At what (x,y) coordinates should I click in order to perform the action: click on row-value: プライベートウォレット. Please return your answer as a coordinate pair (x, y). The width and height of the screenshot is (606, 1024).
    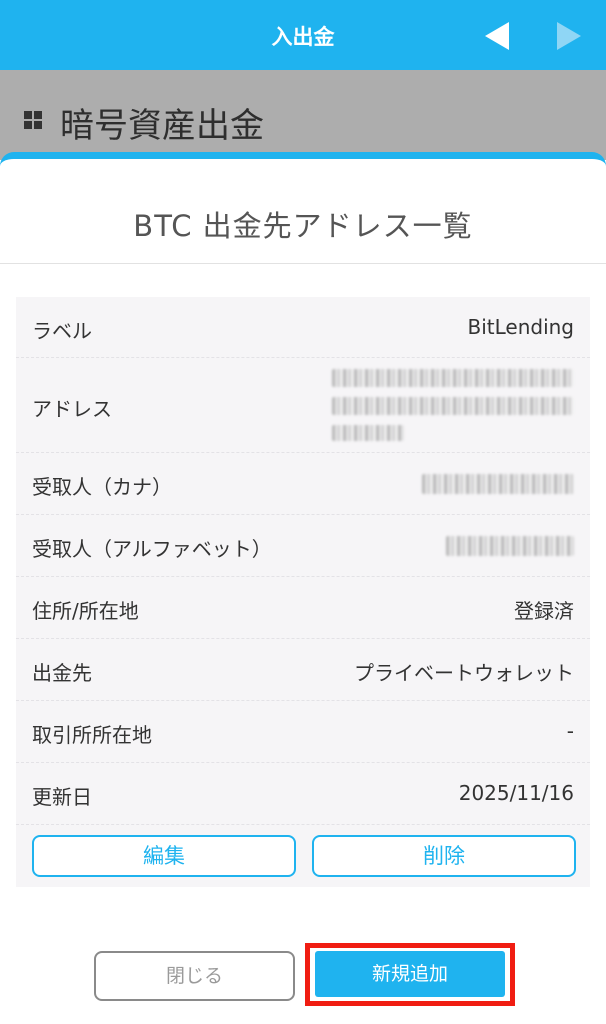
    Looking at the image, I should click on (464, 673).